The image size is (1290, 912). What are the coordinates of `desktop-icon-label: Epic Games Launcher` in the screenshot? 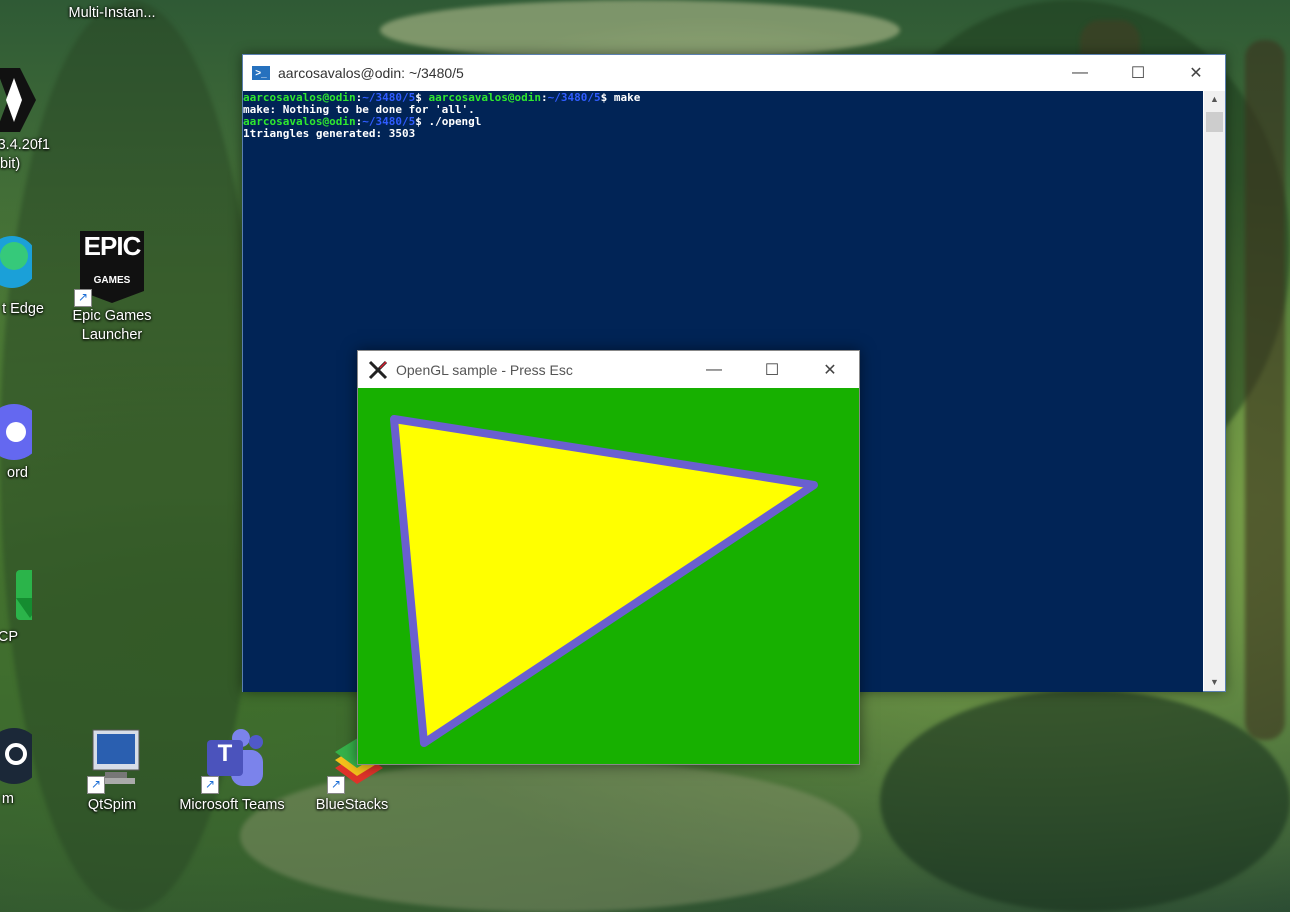 It's located at (112, 325).